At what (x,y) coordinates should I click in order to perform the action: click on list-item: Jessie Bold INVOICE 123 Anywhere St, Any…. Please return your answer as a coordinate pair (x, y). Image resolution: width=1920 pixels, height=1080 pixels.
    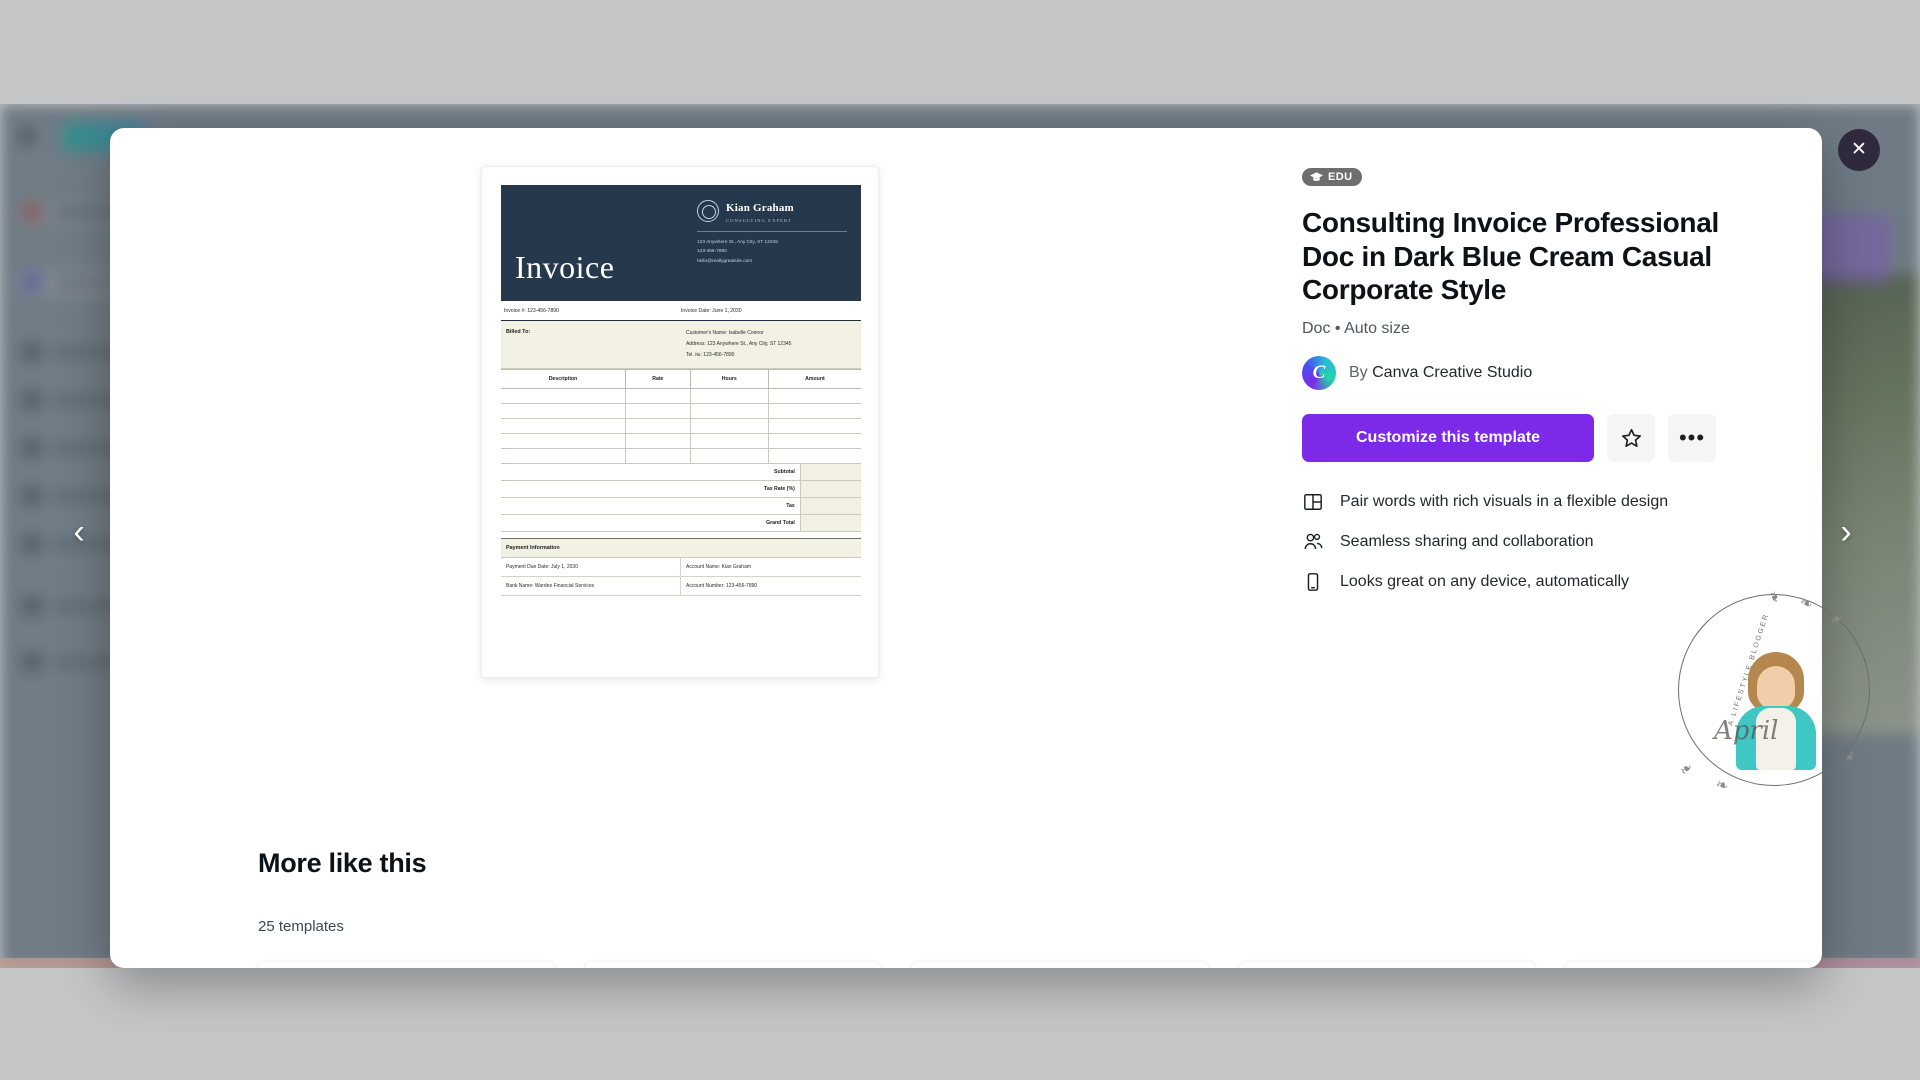
    Looking at the image, I should click on (406, 965).